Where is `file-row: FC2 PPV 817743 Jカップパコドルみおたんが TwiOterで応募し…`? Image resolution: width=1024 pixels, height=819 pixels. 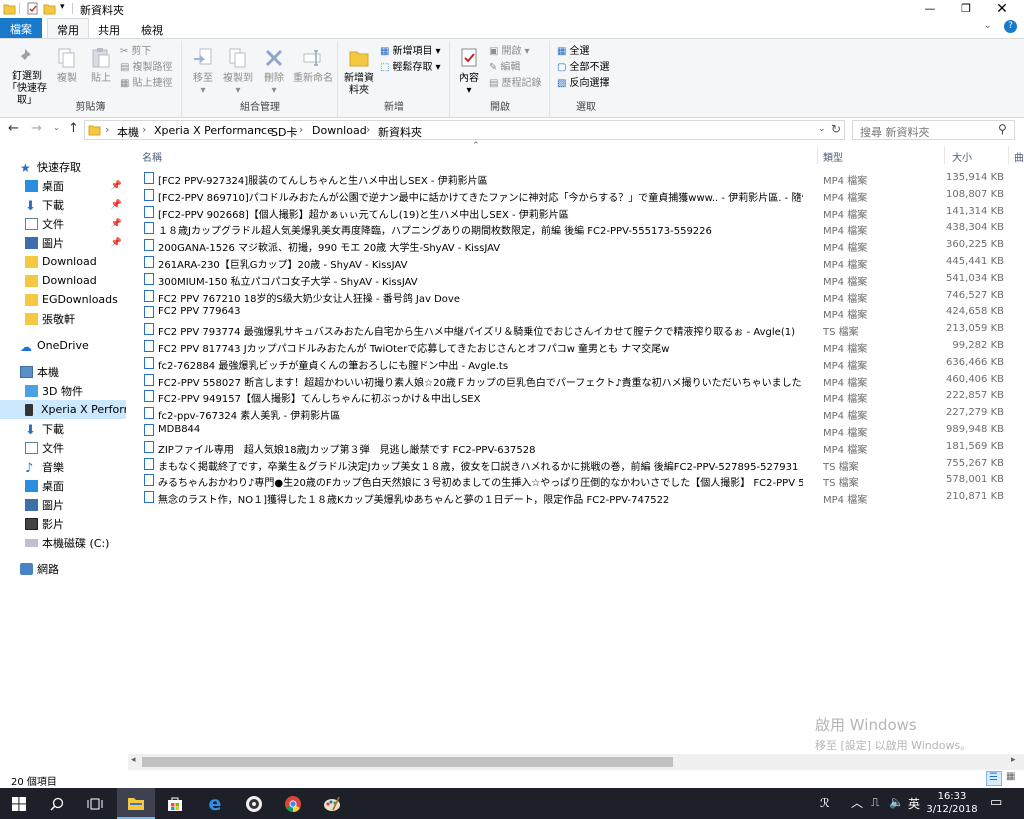
file-row: FC2 PPV 817743 Jカップパコドルみおたんが TwiOterで応募し… is located at coordinates (582, 346).